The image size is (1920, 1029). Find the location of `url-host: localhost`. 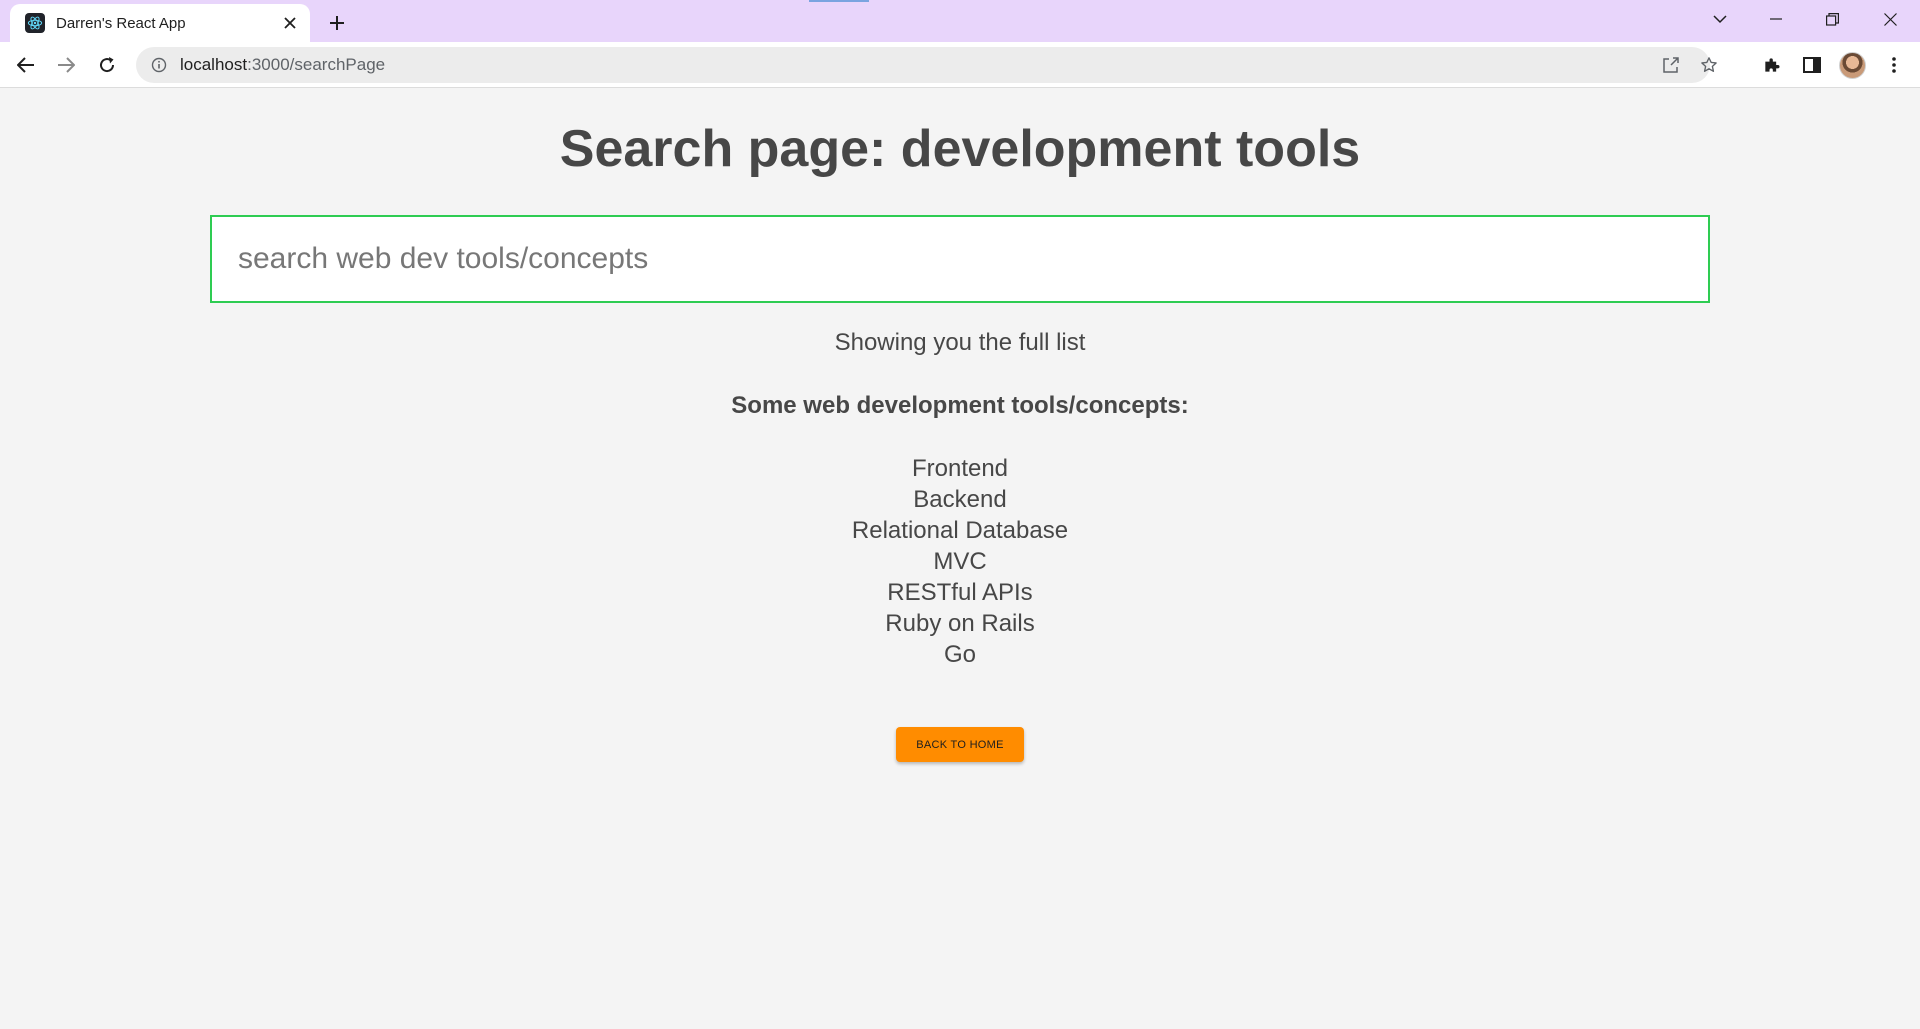

url-host: localhost is located at coordinates (214, 64).